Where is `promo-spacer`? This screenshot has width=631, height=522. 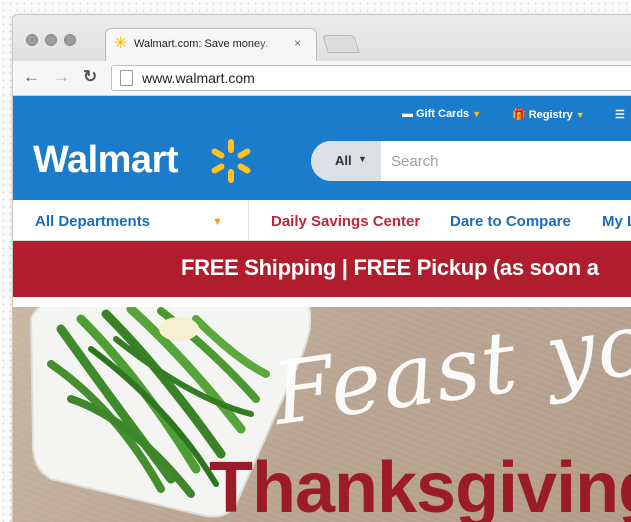
promo-spacer is located at coordinates (322, 302).